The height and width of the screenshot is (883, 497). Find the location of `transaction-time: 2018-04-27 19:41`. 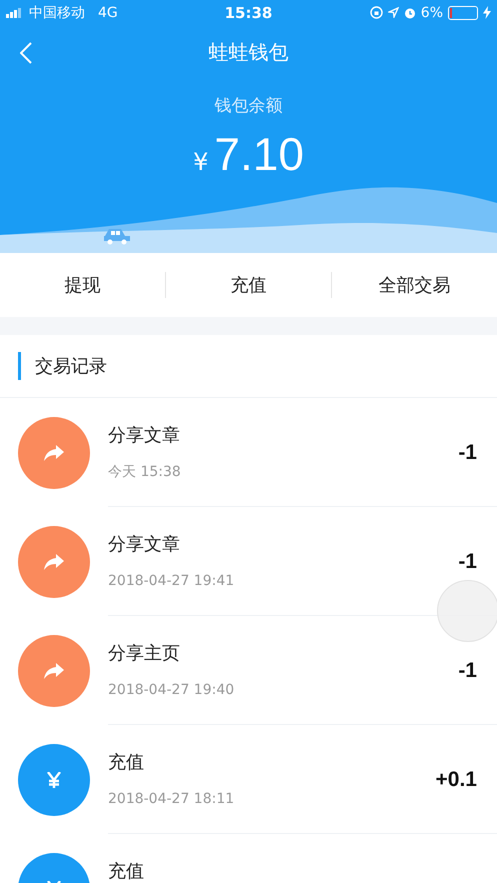

transaction-time: 2018-04-27 19:41 is located at coordinates (172, 580).